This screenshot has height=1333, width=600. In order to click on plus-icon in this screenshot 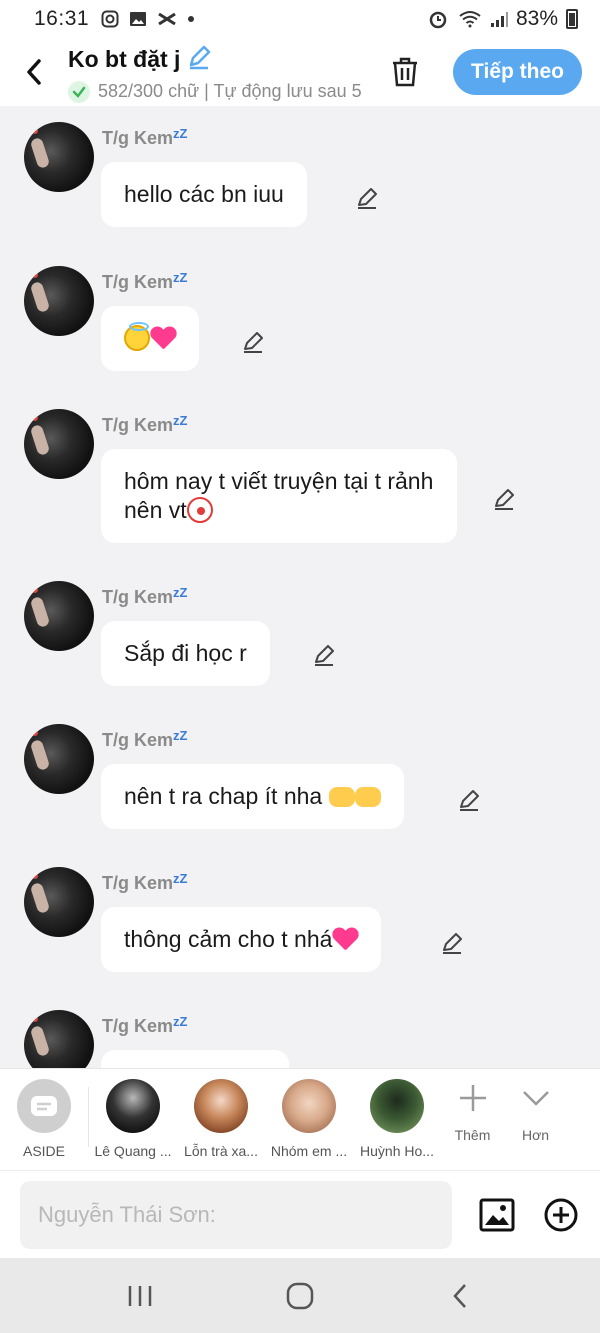, I will do `click(472, 1098)`.